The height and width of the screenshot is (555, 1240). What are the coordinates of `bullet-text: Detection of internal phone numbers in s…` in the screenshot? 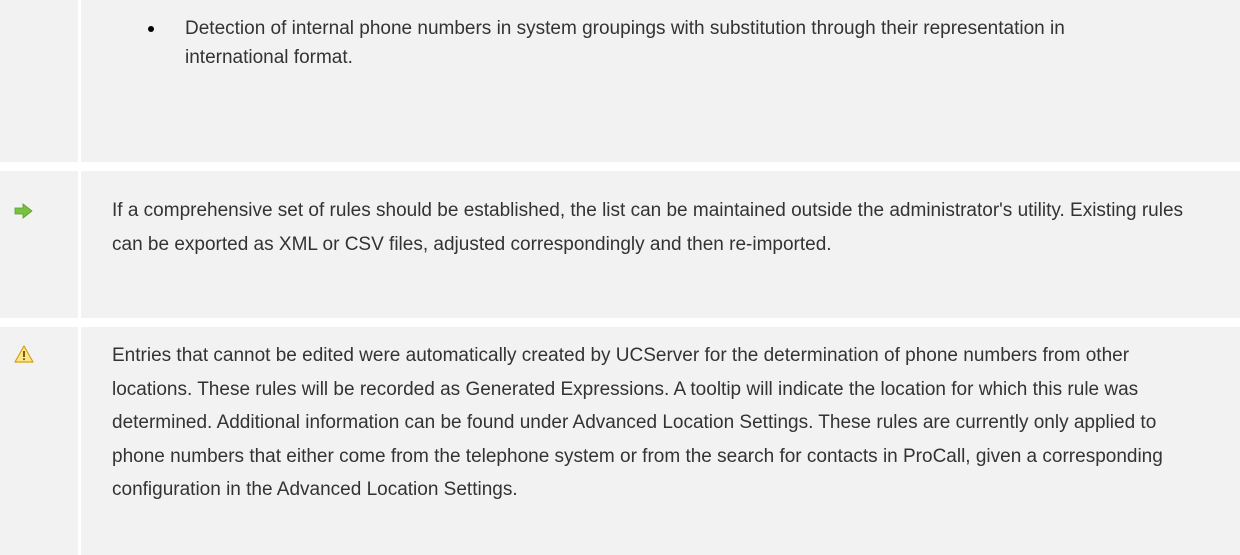 It's located at (625, 43).